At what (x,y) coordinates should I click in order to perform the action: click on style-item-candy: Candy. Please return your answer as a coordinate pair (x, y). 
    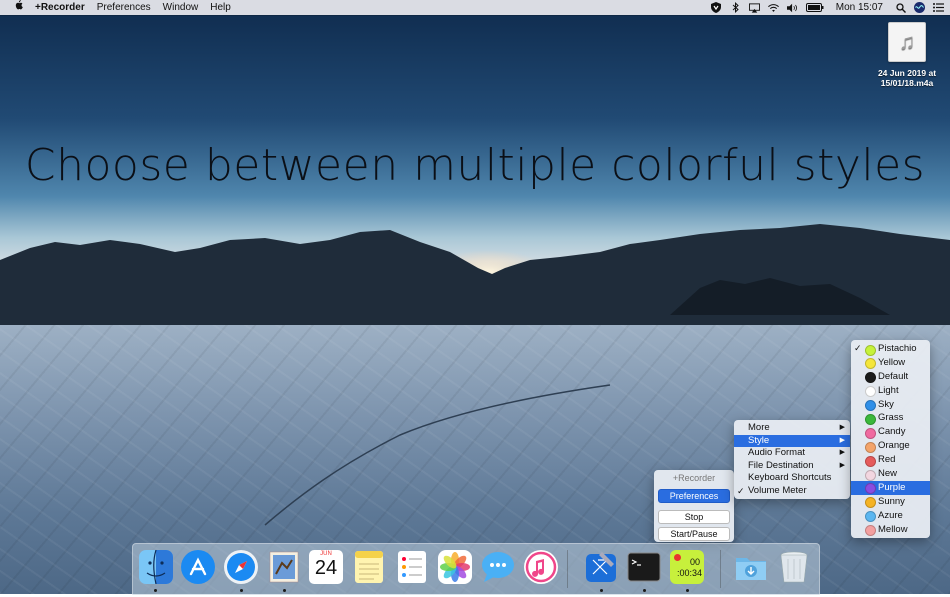
    Looking at the image, I should click on (890, 432).